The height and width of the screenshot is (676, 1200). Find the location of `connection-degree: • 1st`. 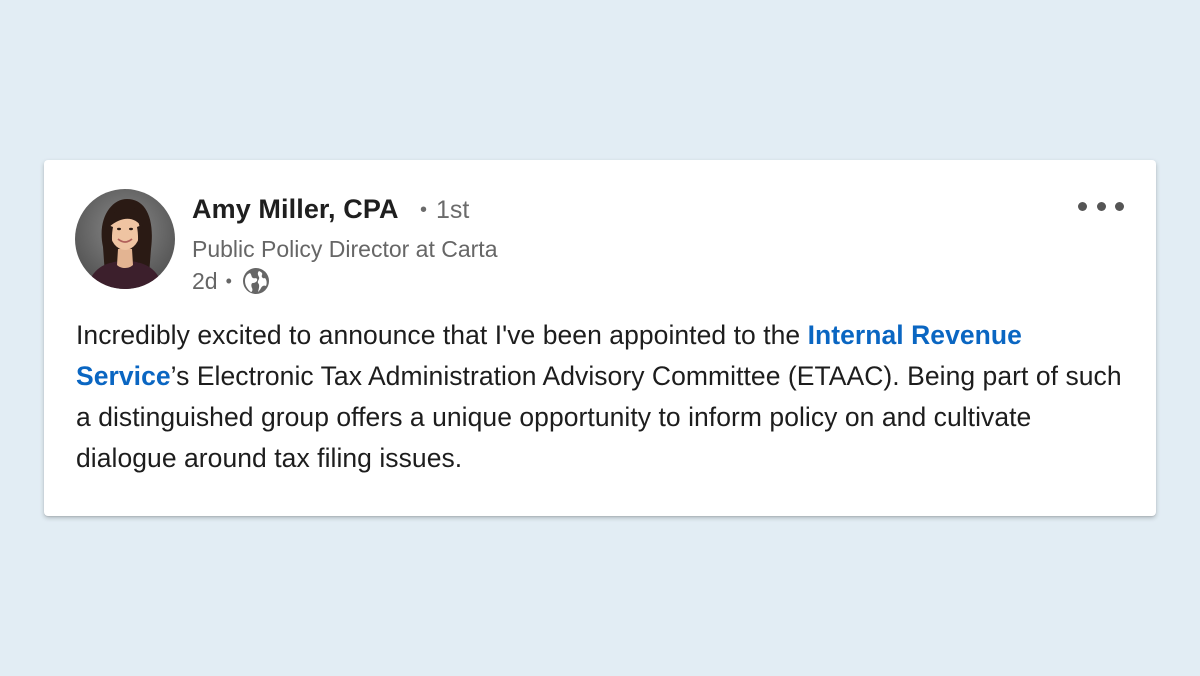

connection-degree: • 1st is located at coordinates (444, 210).